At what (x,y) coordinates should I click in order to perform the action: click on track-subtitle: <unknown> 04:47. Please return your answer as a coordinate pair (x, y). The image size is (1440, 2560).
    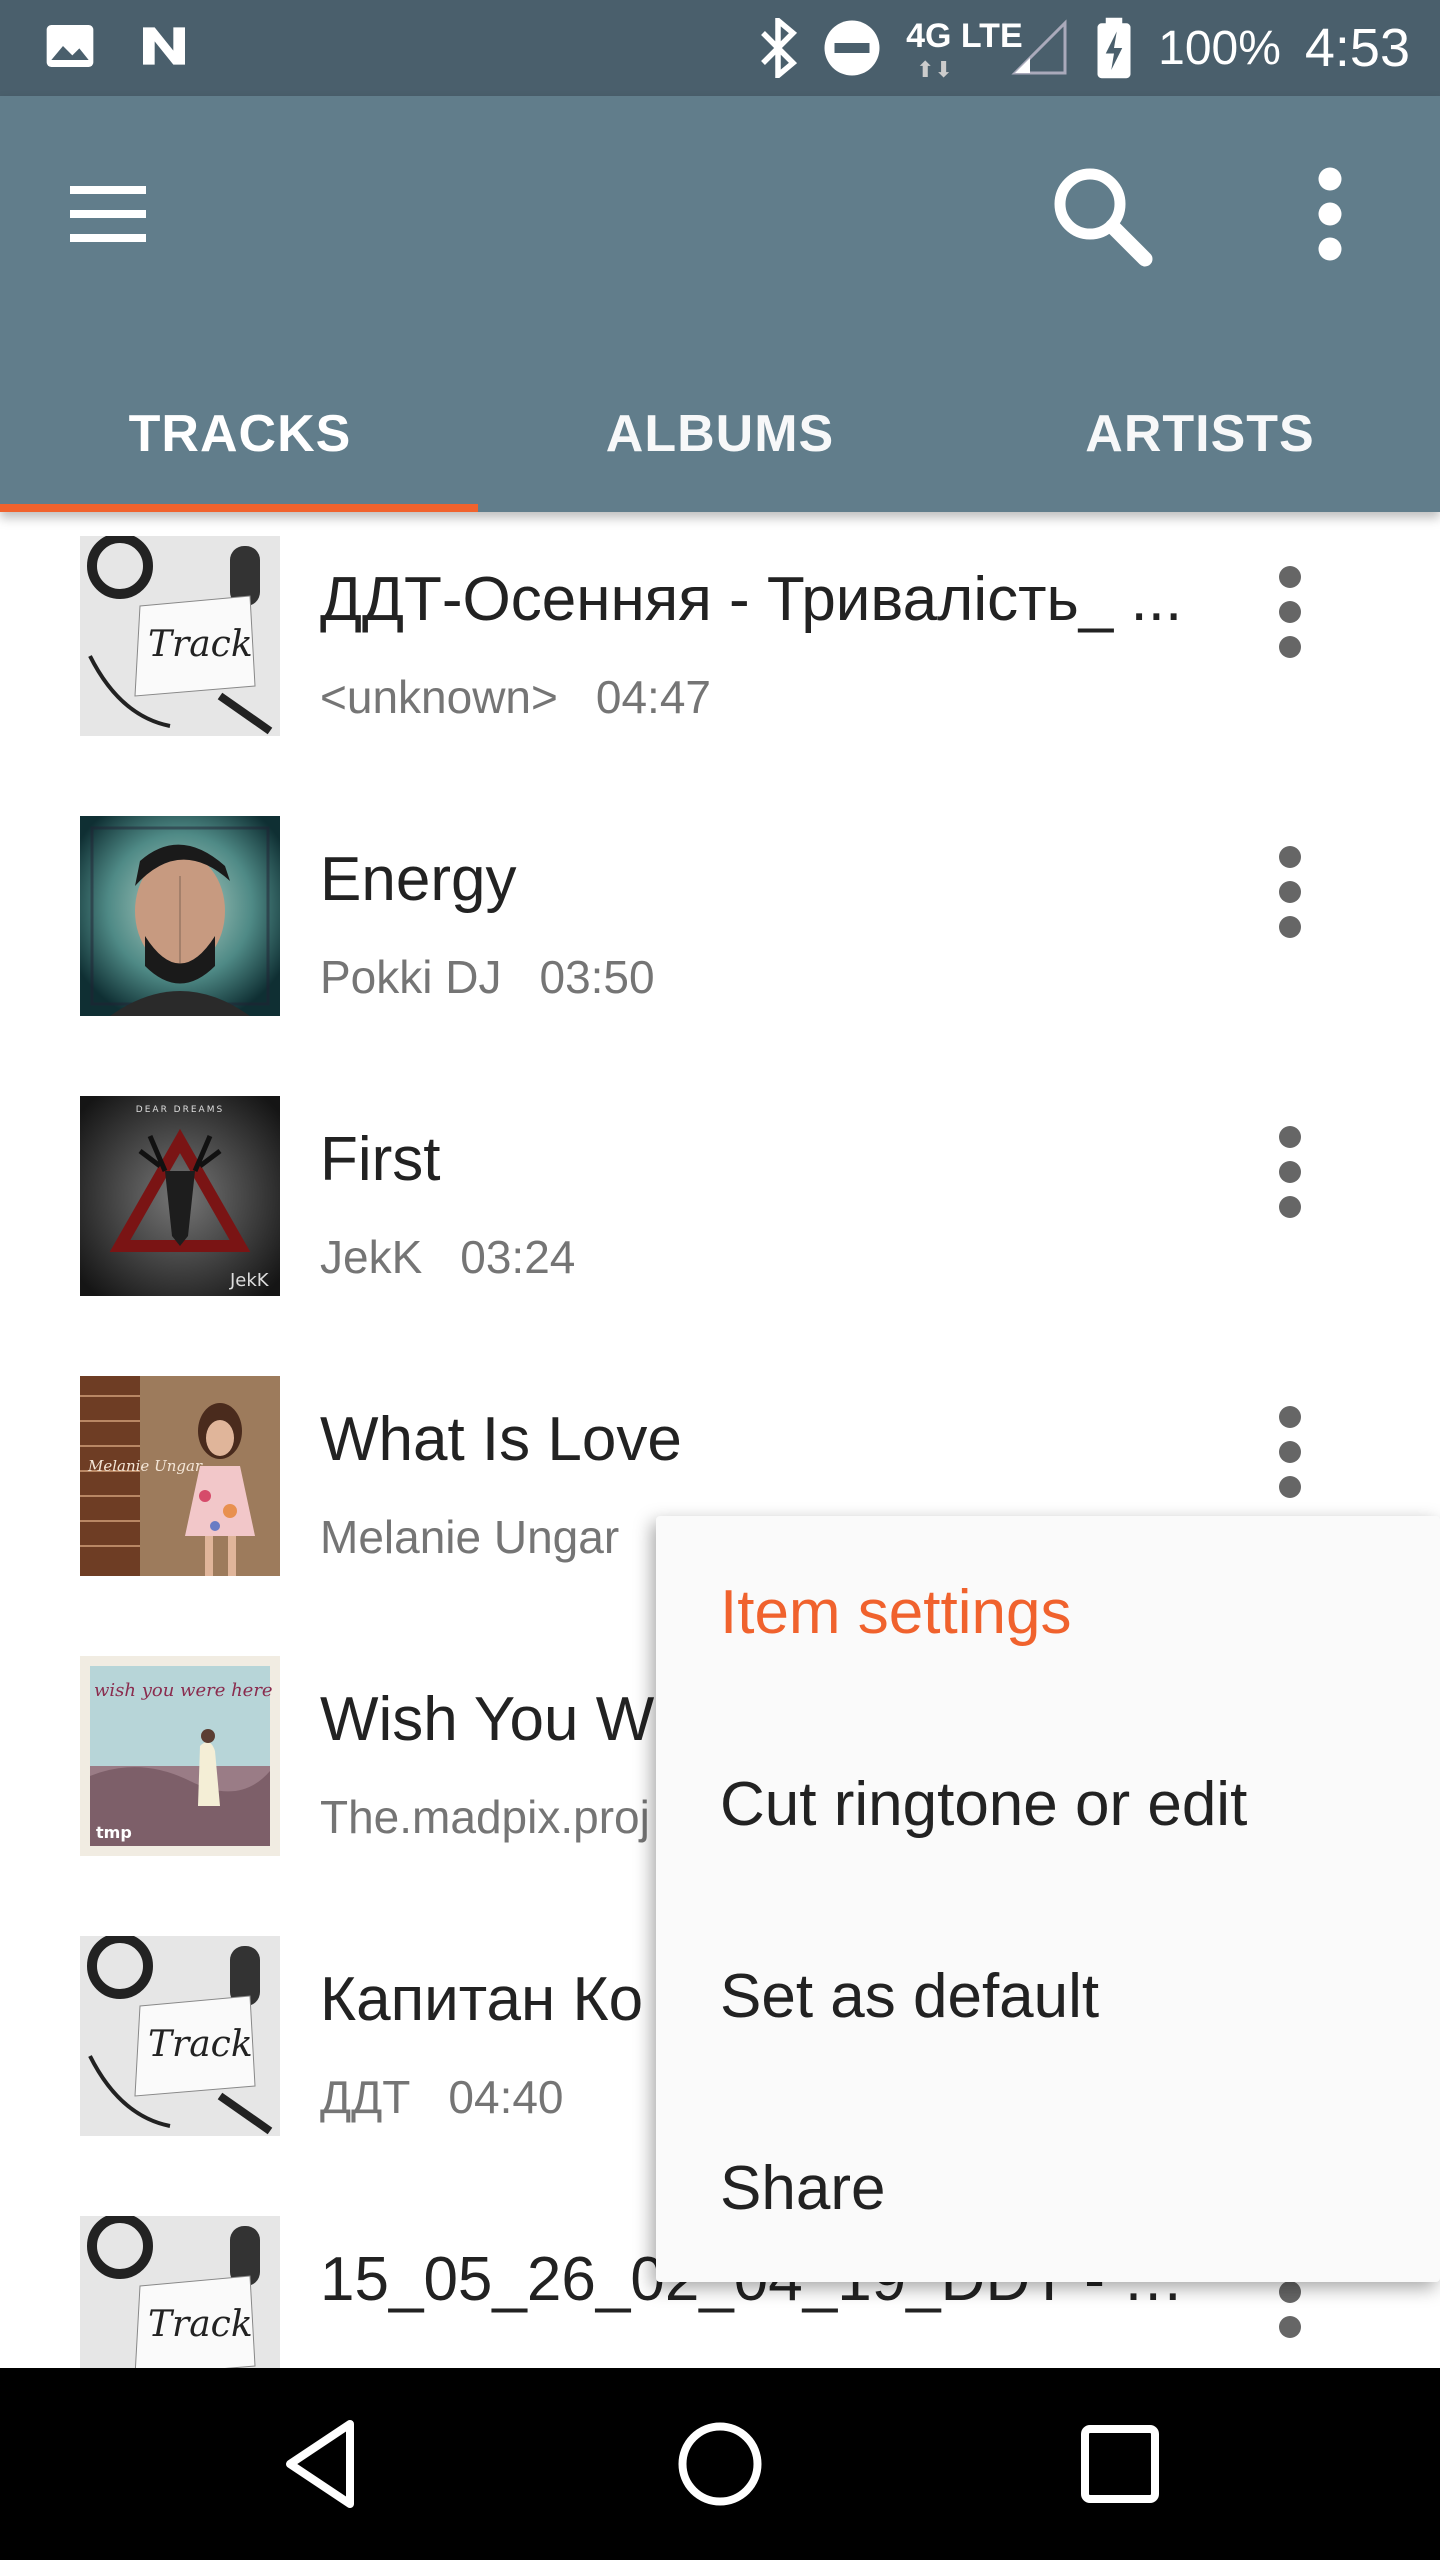
    Looking at the image, I should click on (515, 697).